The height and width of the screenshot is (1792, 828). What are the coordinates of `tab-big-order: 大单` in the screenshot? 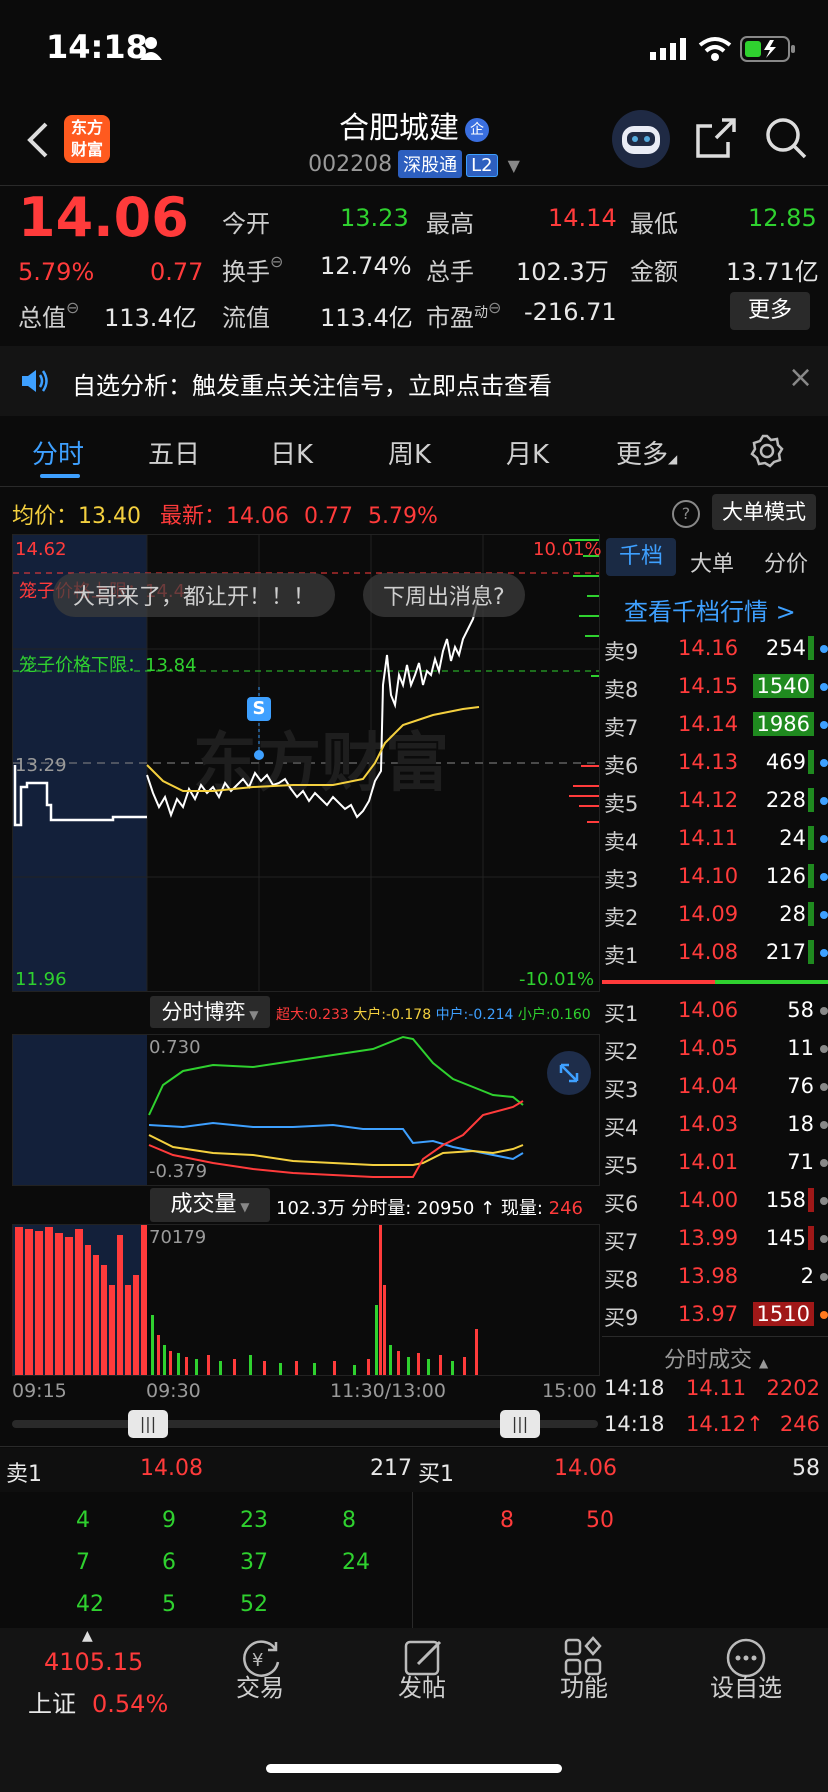 It's located at (712, 562).